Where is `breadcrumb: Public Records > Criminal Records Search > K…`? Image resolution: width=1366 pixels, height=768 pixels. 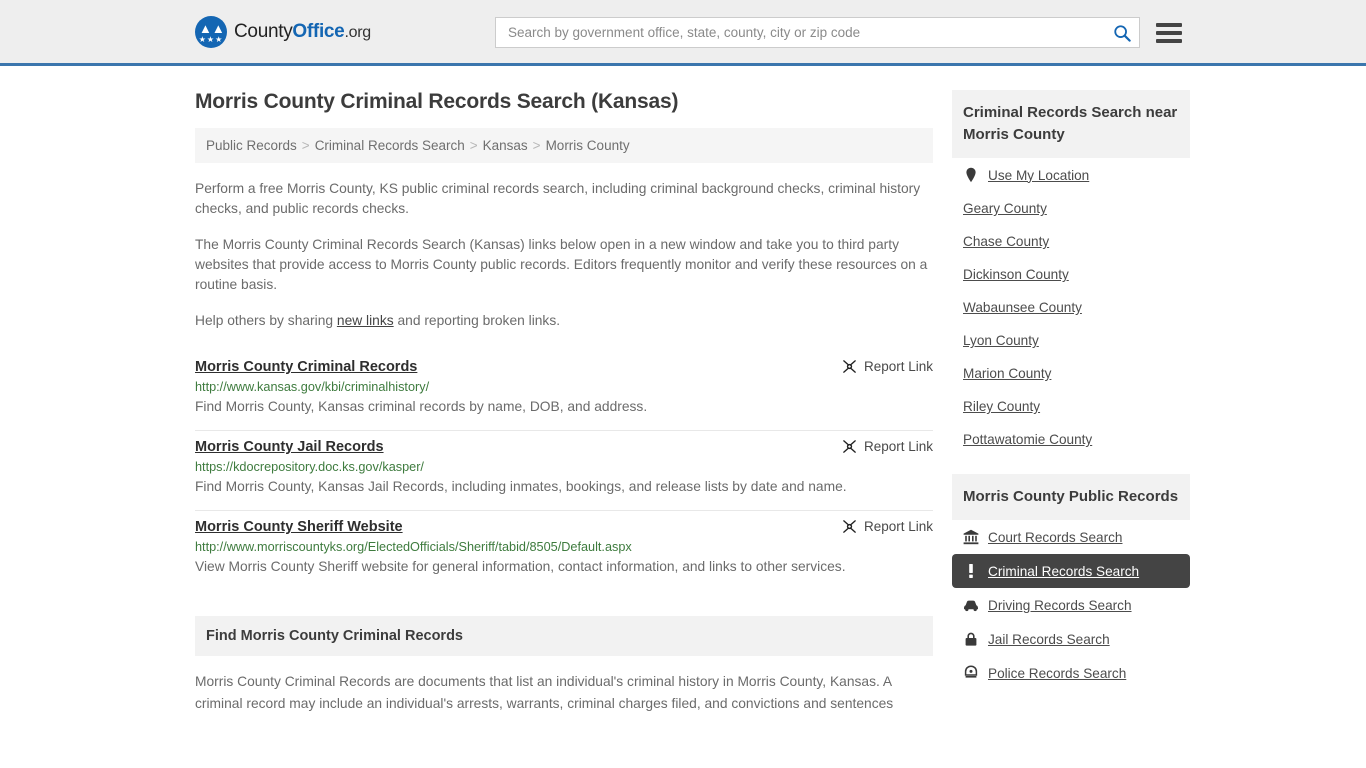
breadcrumb: Public Records > Criminal Records Search > K… is located at coordinates (564, 145).